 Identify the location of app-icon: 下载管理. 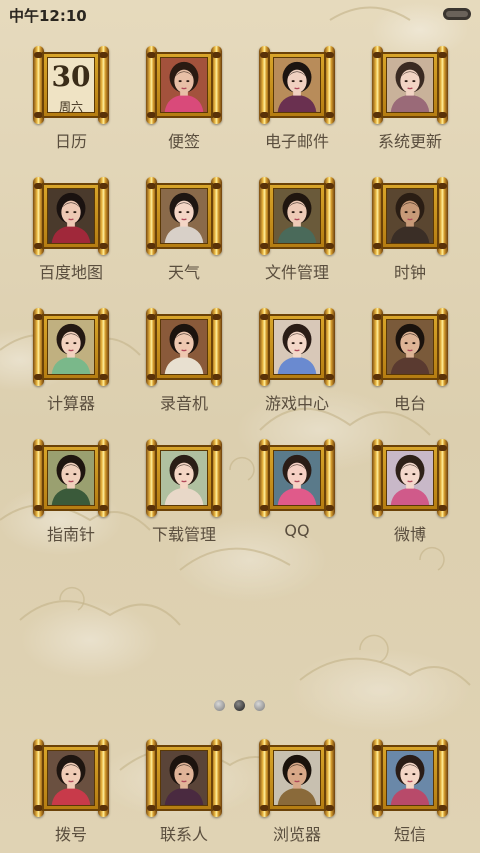
(184, 499).